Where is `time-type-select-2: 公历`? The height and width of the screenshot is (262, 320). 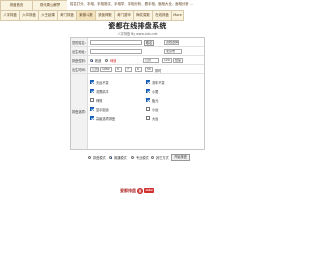
time-type-select-2: 公历 is located at coordinates (94, 69).